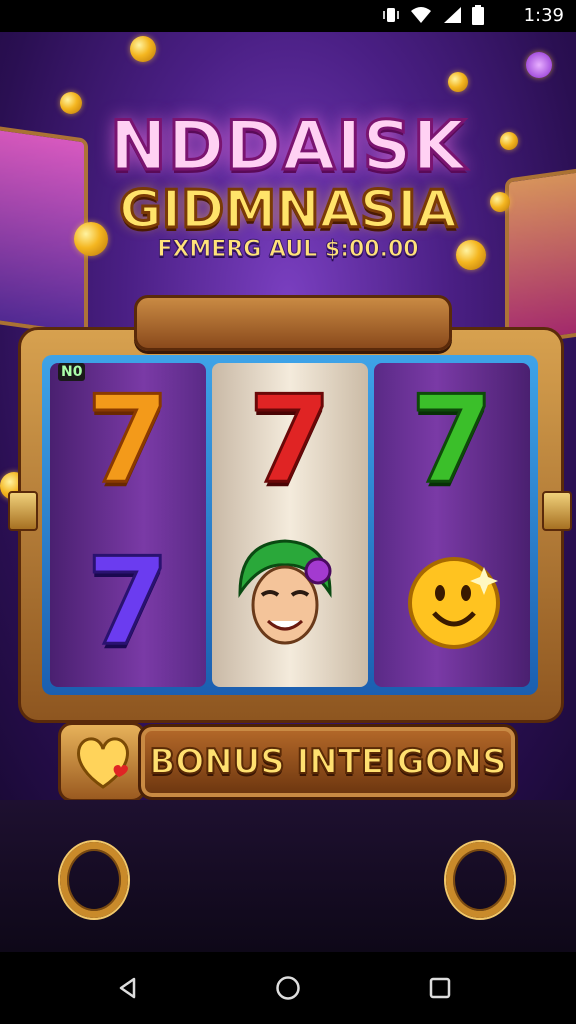  What do you see at coordinates (391, 15) in the screenshot?
I see `vibrate-icon` at bounding box center [391, 15].